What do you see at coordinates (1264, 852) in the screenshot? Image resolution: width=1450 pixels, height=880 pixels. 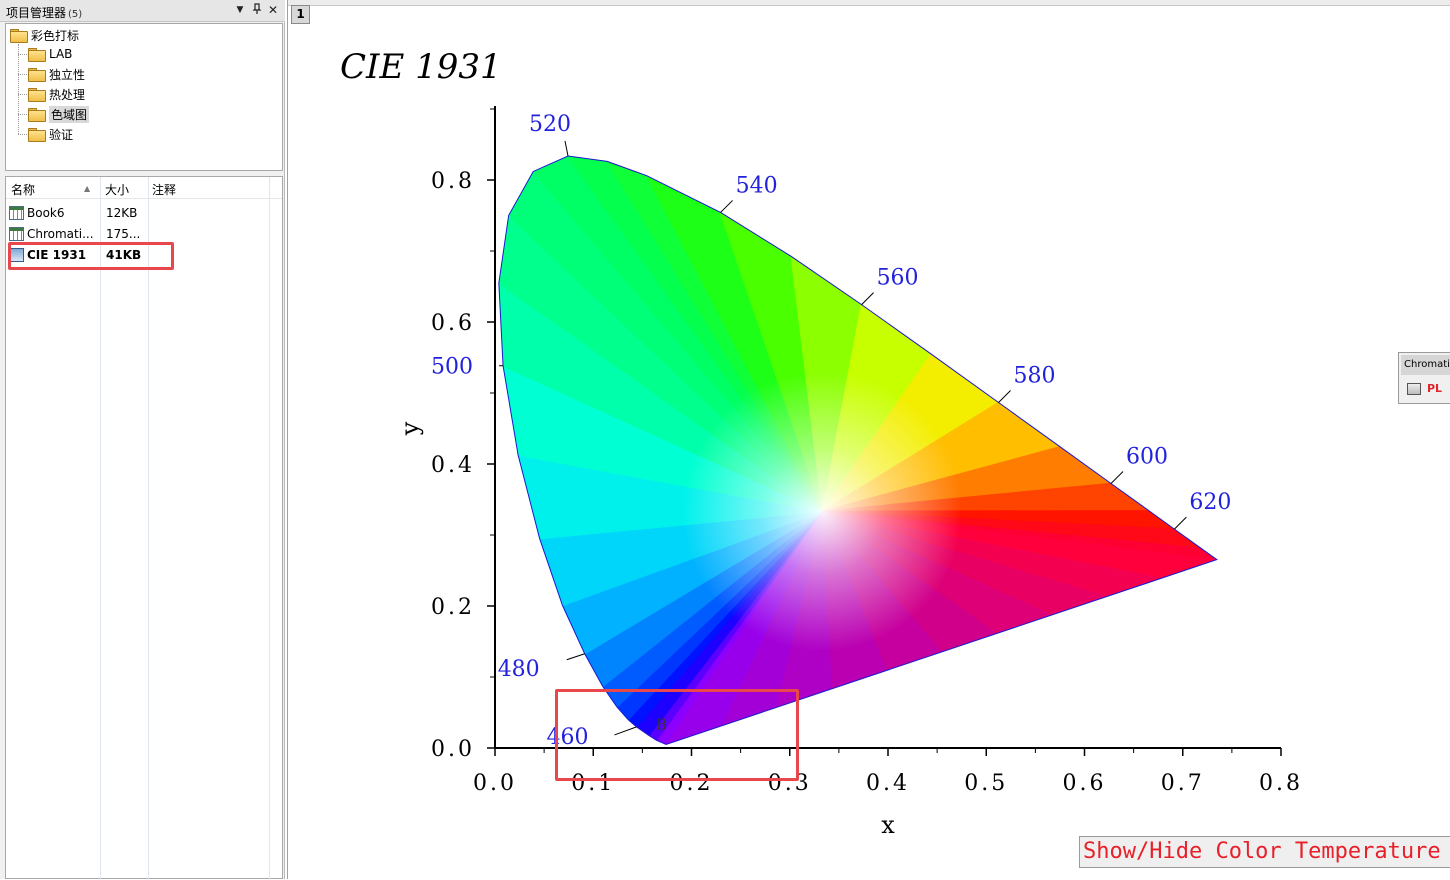 I see `show-hide-color-temperature-button: Show/Hide Color Temperature` at bounding box center [1264, 852].